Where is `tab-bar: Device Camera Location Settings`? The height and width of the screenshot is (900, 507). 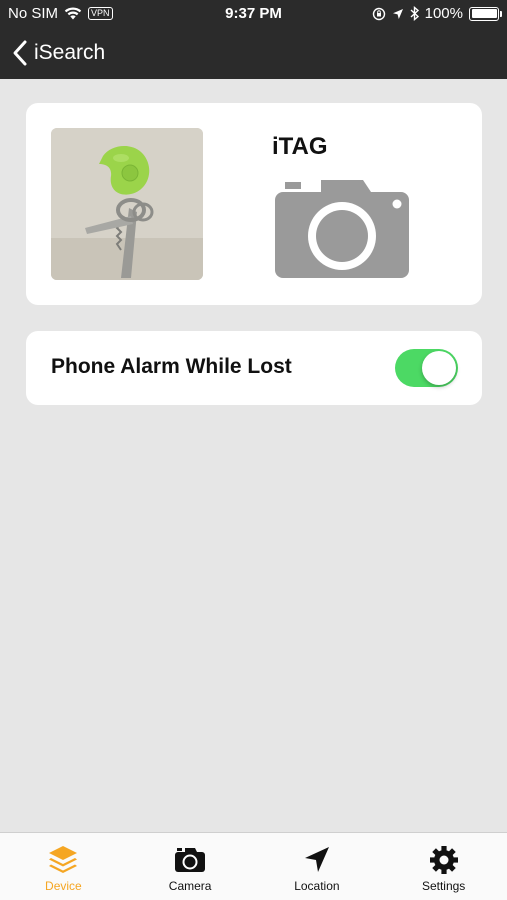 tab-bar: Device Camera Location Settings is located at coordinates (253, 866).